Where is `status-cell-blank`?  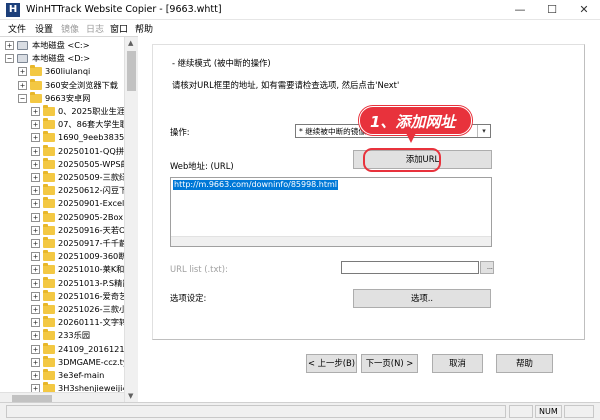
status-cell-blank is located at coordinates (521, 411).